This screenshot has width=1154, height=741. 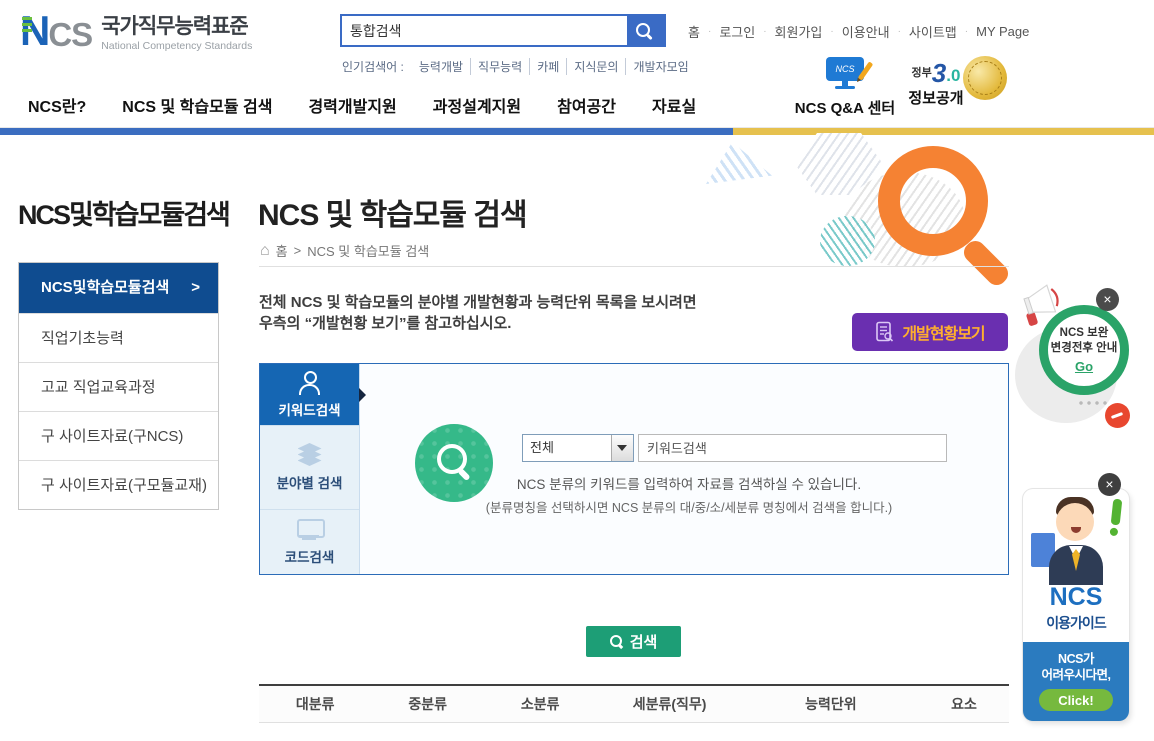 What do you see at coordinates (352, 105) in the screenshot?
I see `nav-career-support: 경력개발지원` at bounding box center [352, 105].